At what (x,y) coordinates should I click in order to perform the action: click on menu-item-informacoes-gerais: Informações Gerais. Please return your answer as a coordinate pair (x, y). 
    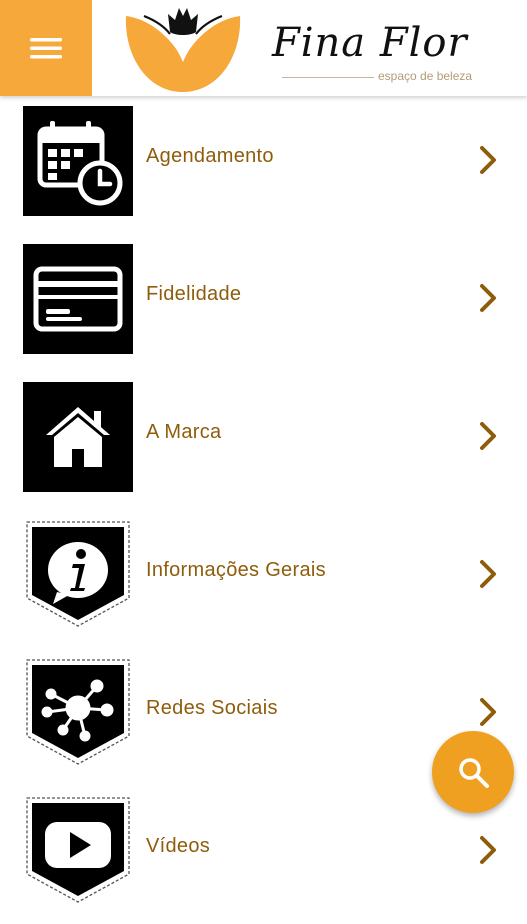
    Looking at the image, I should click on (263, 579).